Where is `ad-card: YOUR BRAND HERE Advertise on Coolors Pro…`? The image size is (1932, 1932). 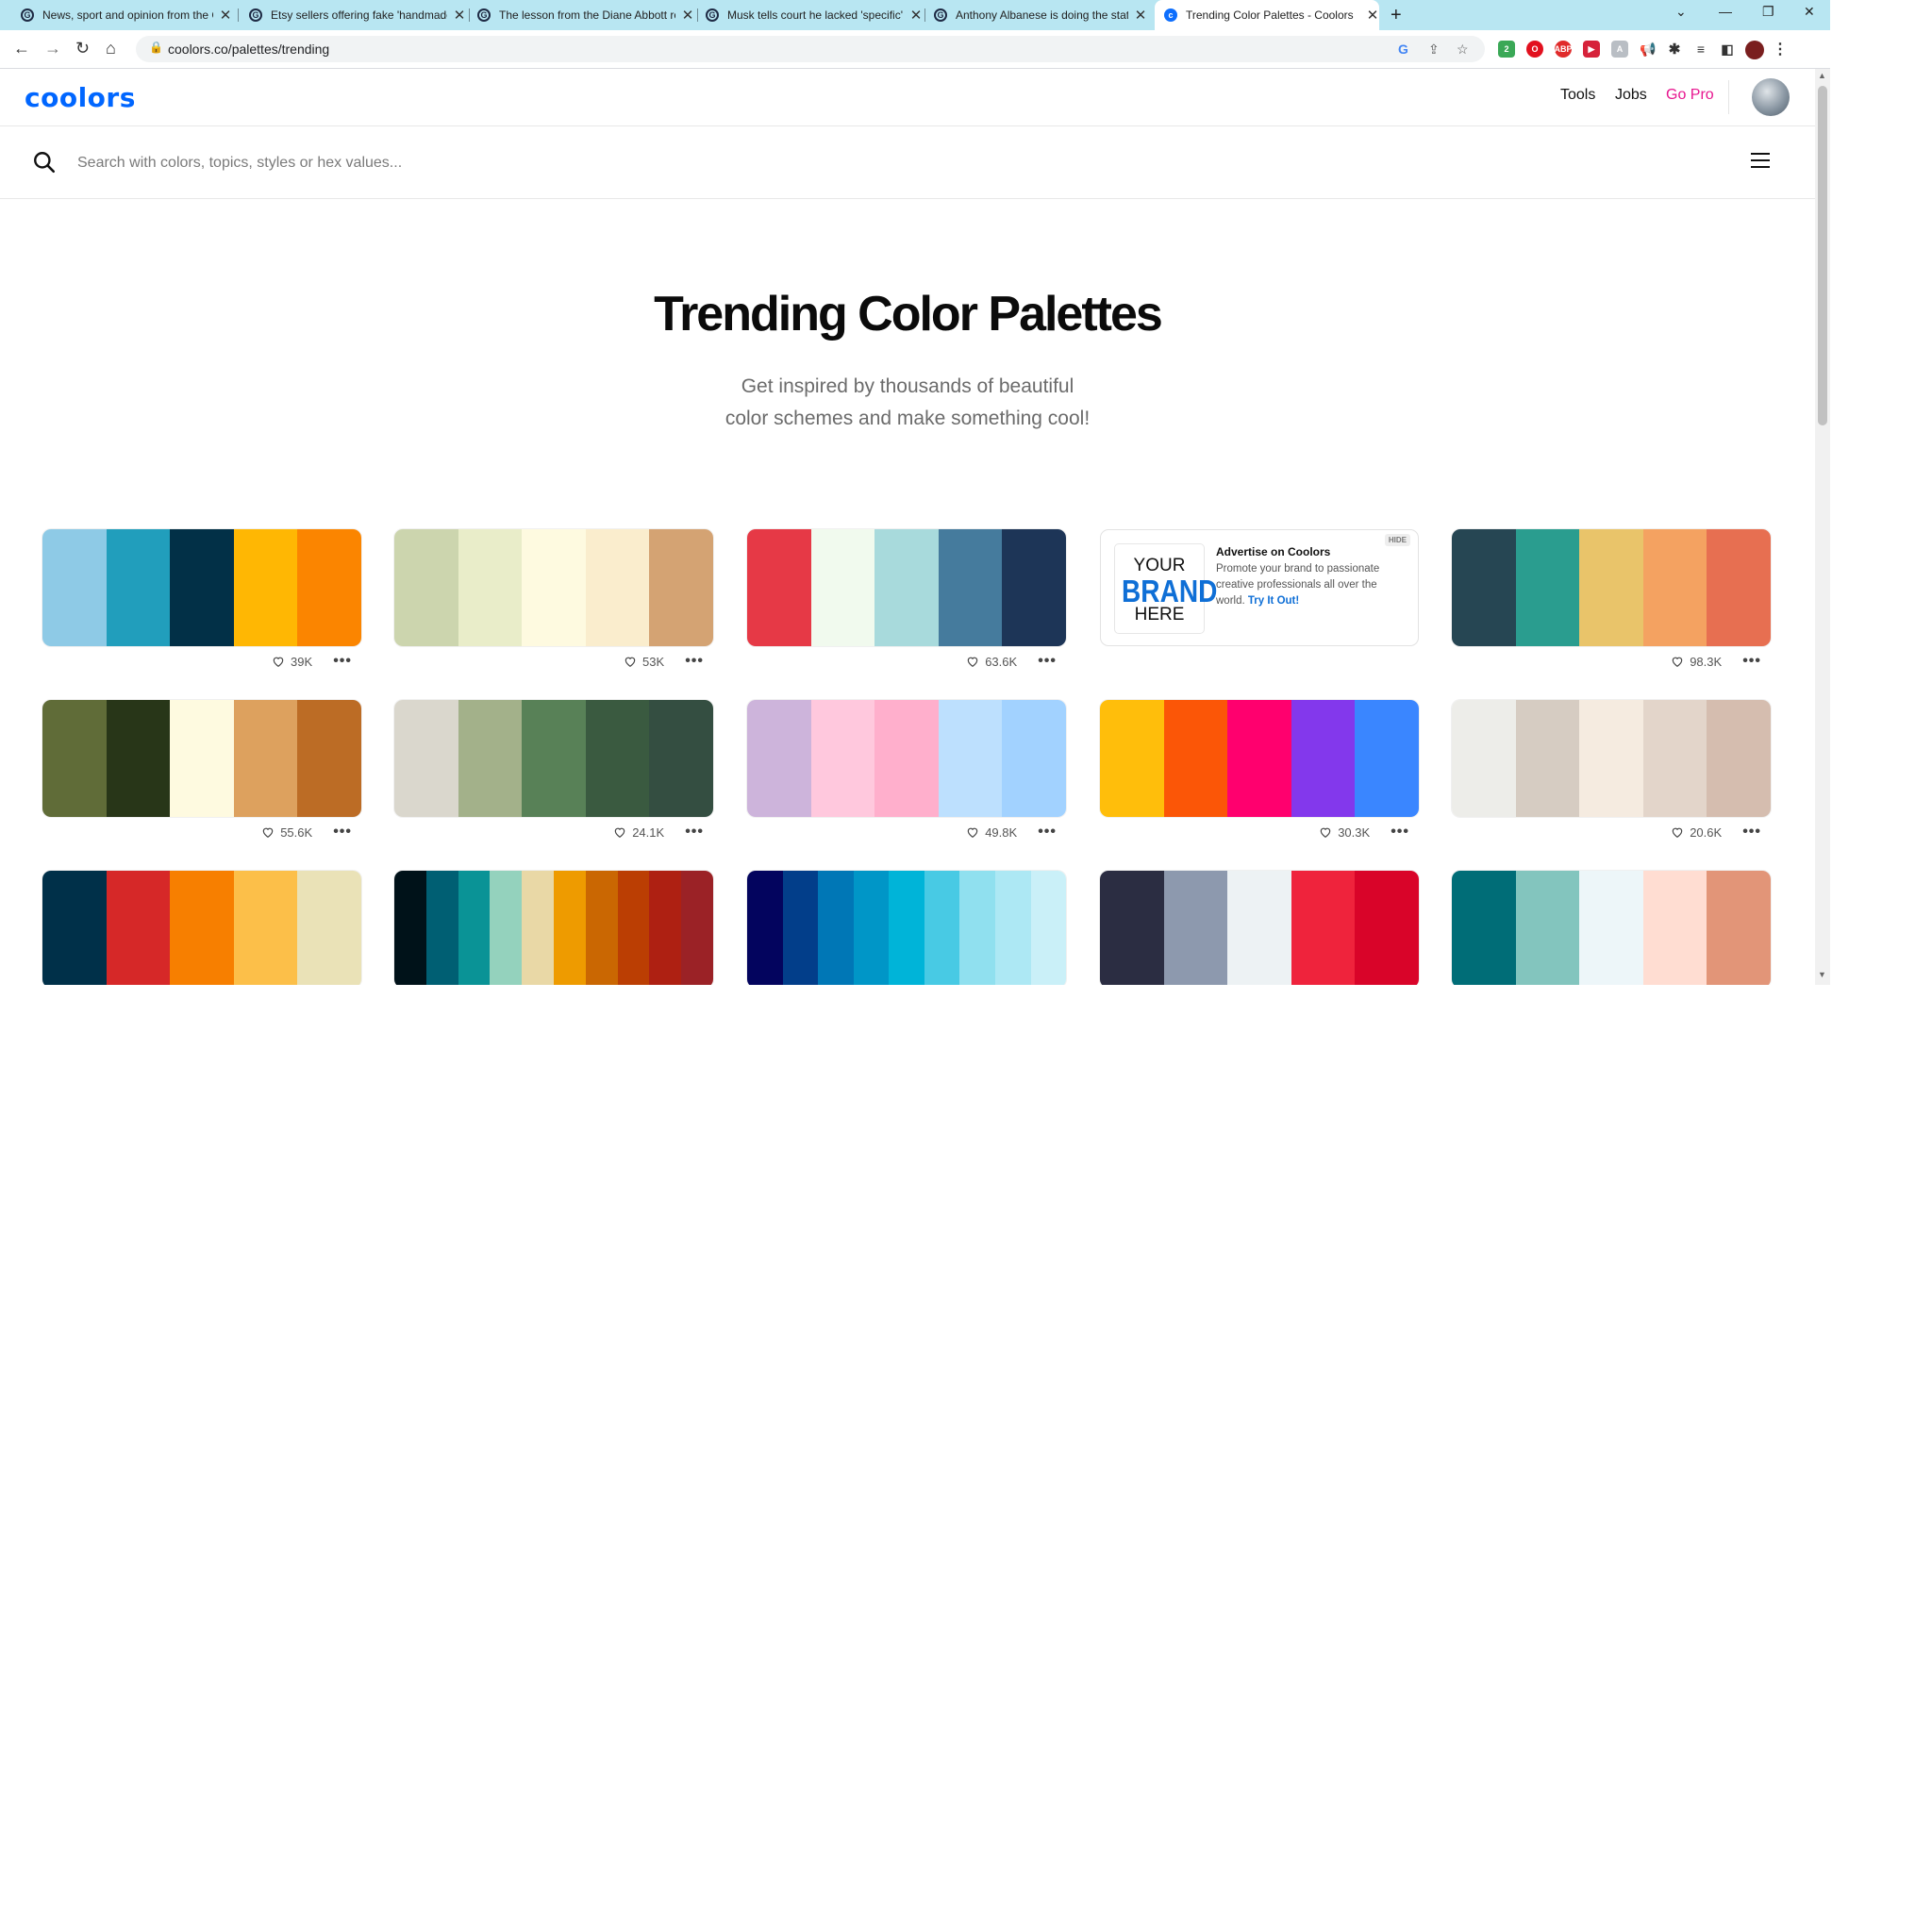
ad-card: YOUR BRAND HERE Advertise on Coolors Pro… is located at coordinates (1260, 588).